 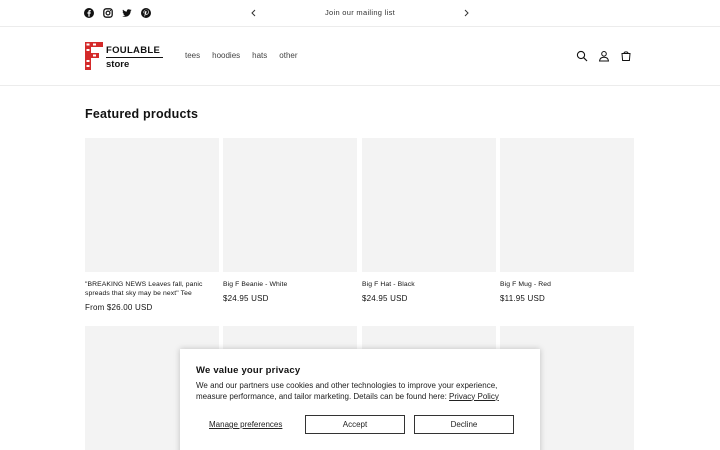 What do you see at coordinates (259, 55) in the screenshot?
I see `nav-hats: hats` at bounding box center [259, 55].